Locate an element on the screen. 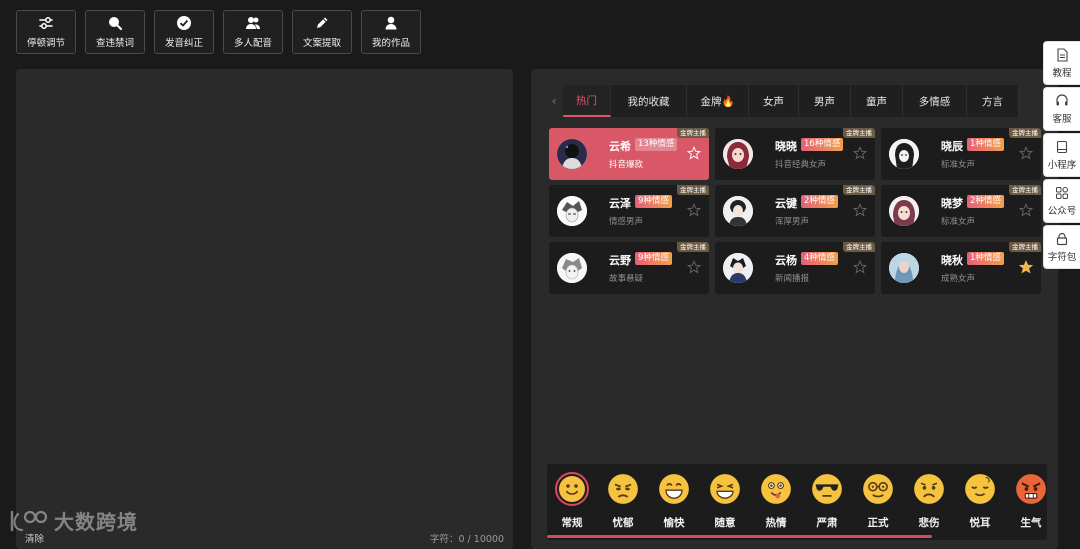  emotion-pleasant: 悦耳 is located at coordinates (980, 501).